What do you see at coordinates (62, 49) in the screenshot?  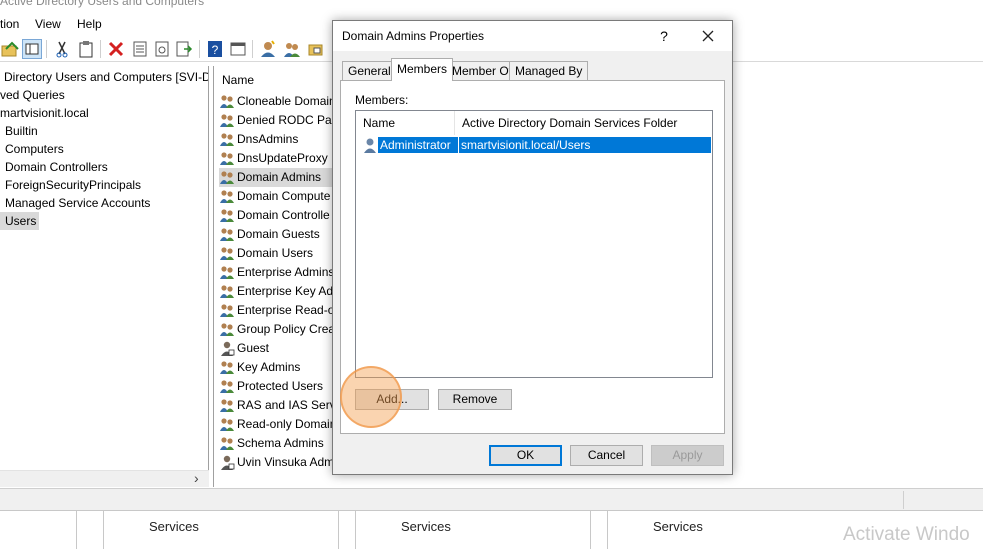 I see `cut-icon` at bounding box center [62, 49].